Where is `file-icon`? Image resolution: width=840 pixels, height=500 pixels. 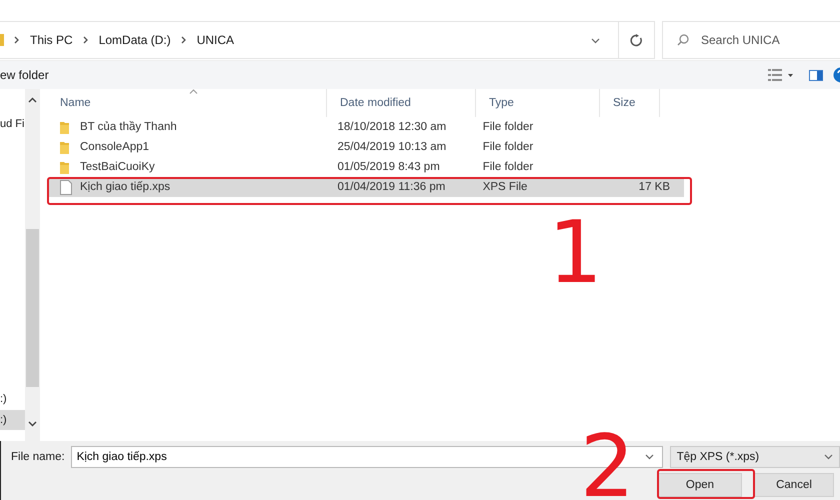
file-icon is located at coordinates (66, 187).